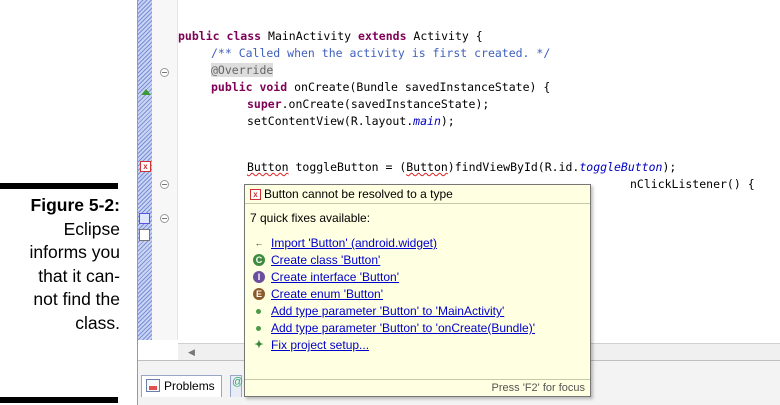 This screenshot has height=405, width=780. Describe the element at coordinates (91, 228) in the screenshot. I see `caption-line: Eclipse` at that location.